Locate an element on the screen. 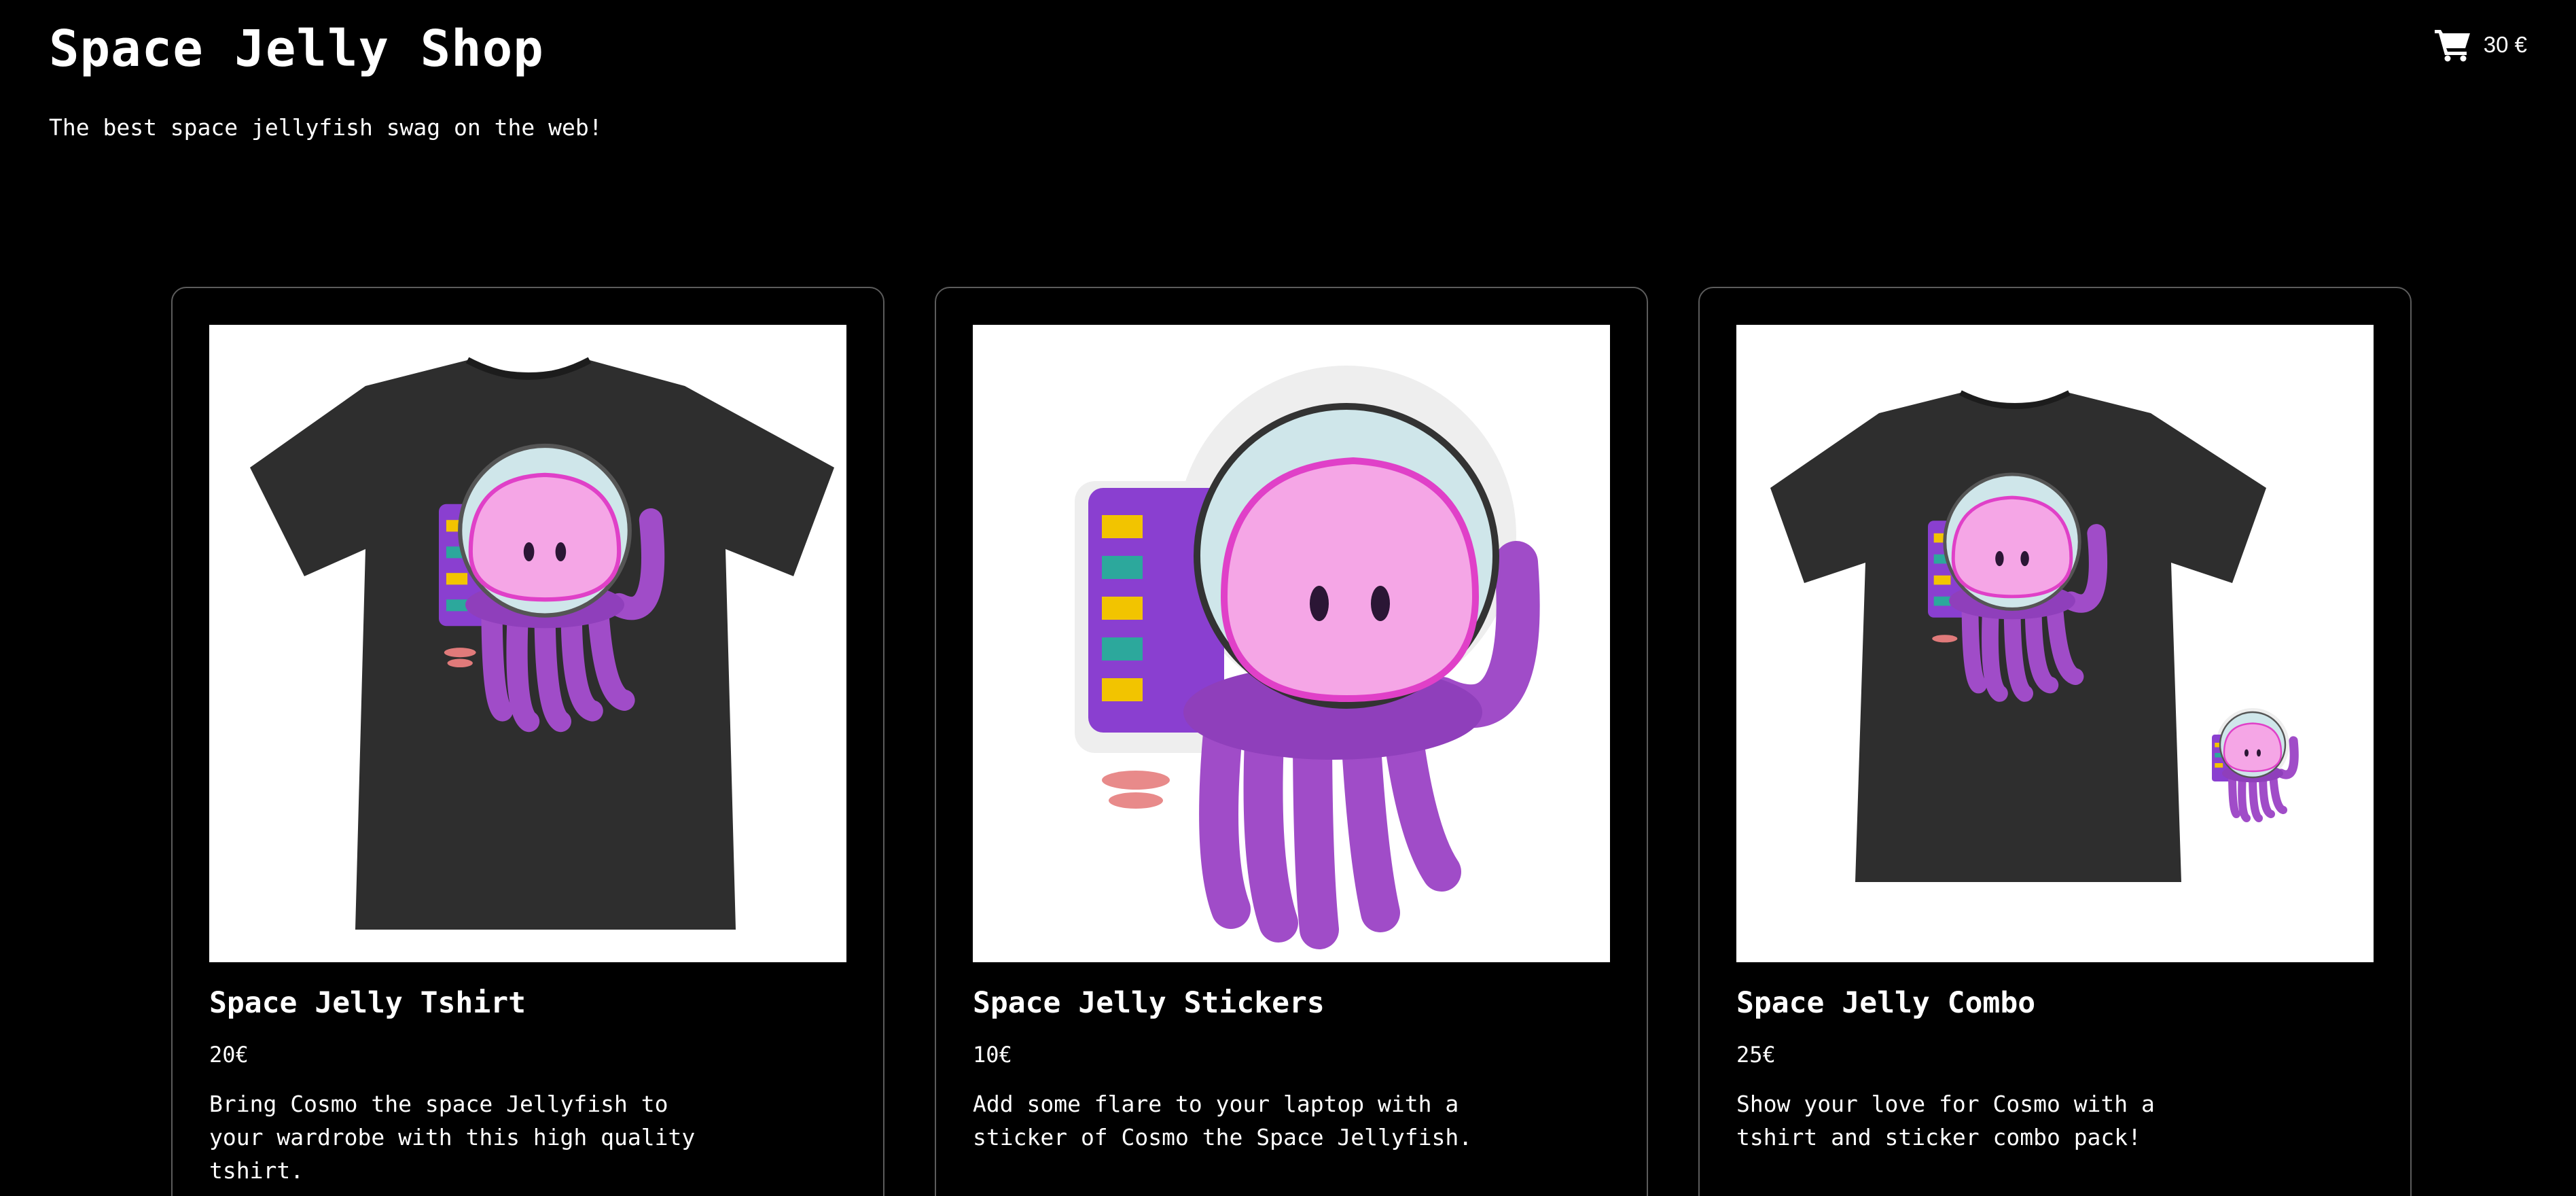 The width and height of the screenshot is (2576, 1196). product-name: Space Jelly Tshirt is located at coordinates (527, 1003).